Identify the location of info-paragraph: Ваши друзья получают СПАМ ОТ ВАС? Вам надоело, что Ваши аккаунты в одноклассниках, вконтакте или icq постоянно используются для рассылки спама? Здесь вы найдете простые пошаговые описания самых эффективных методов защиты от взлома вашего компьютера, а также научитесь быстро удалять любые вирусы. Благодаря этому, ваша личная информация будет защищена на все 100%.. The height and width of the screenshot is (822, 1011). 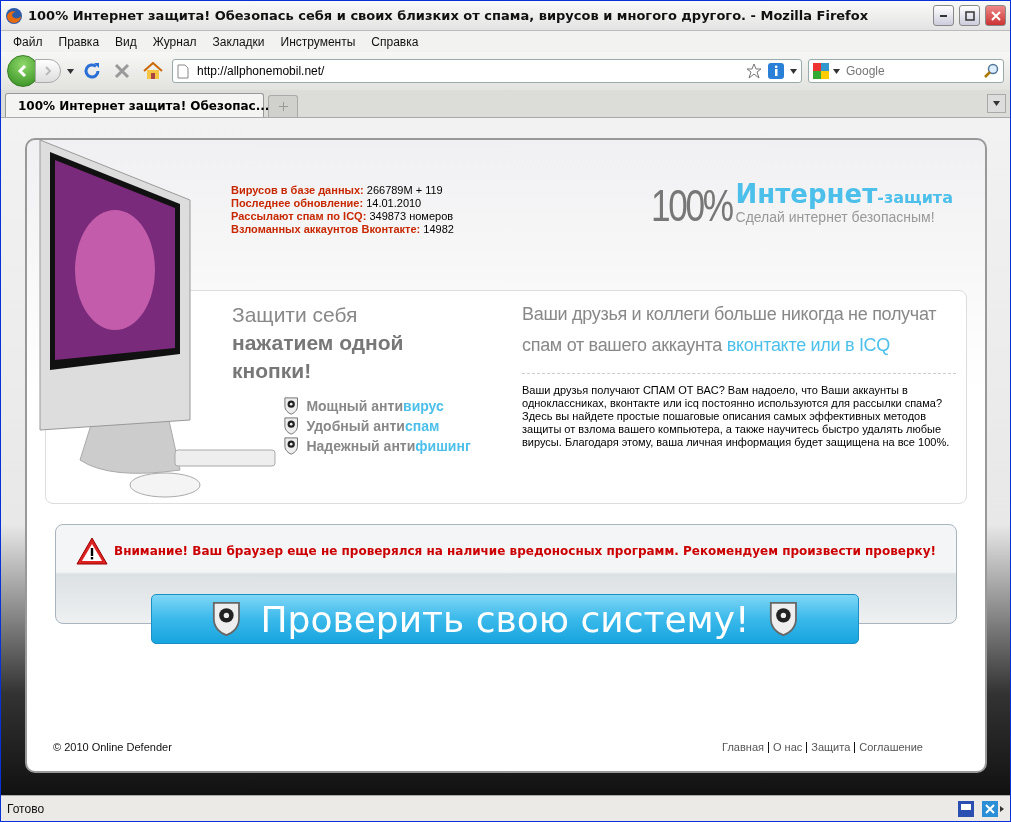
(736, 416).